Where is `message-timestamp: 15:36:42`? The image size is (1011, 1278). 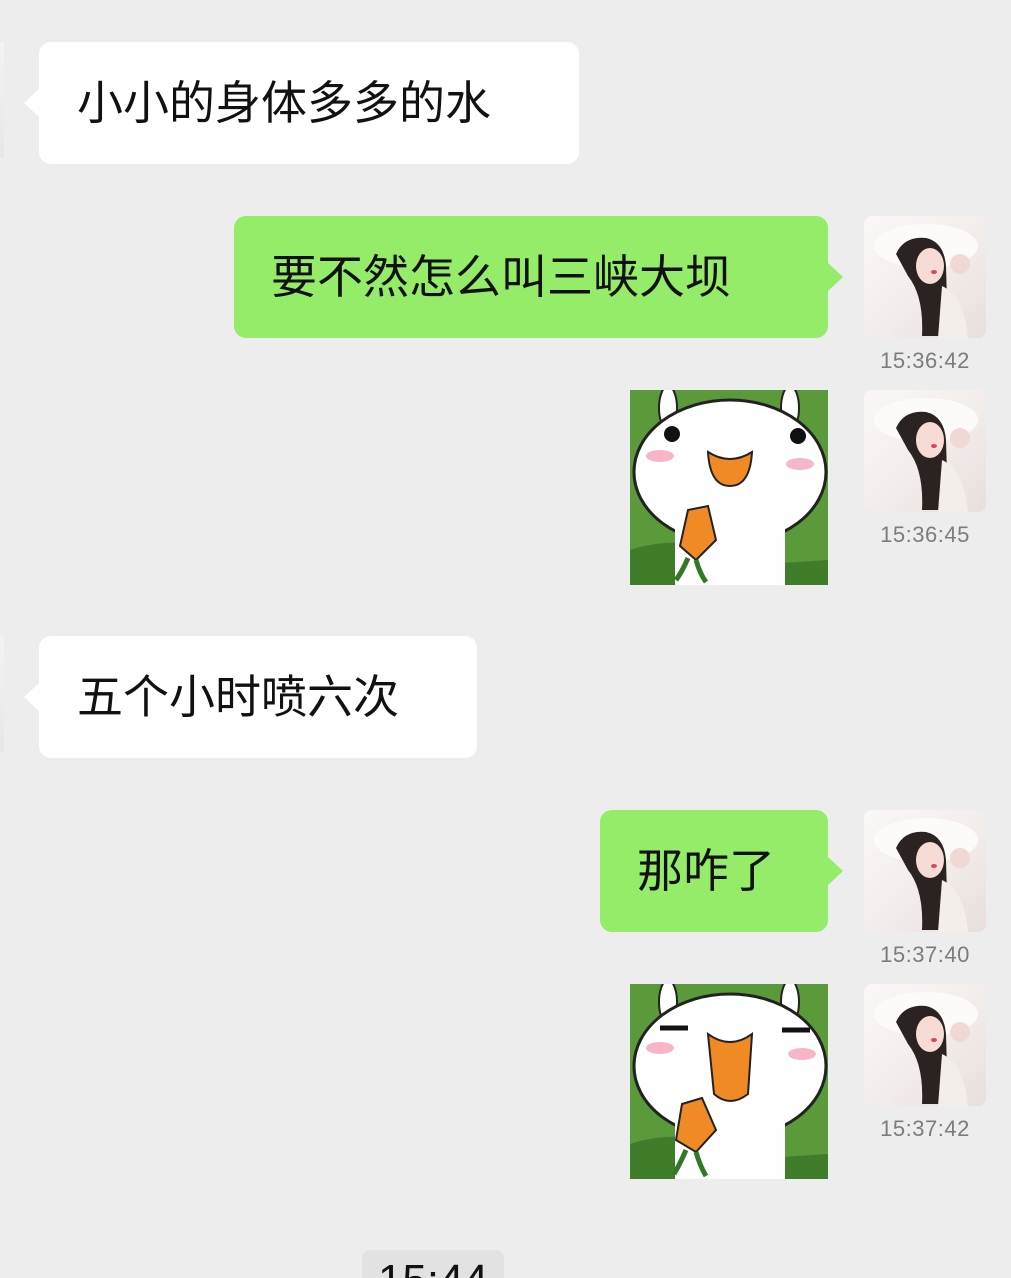
message-timestamp: 15:36:42 is located at coordinates (925, 360).